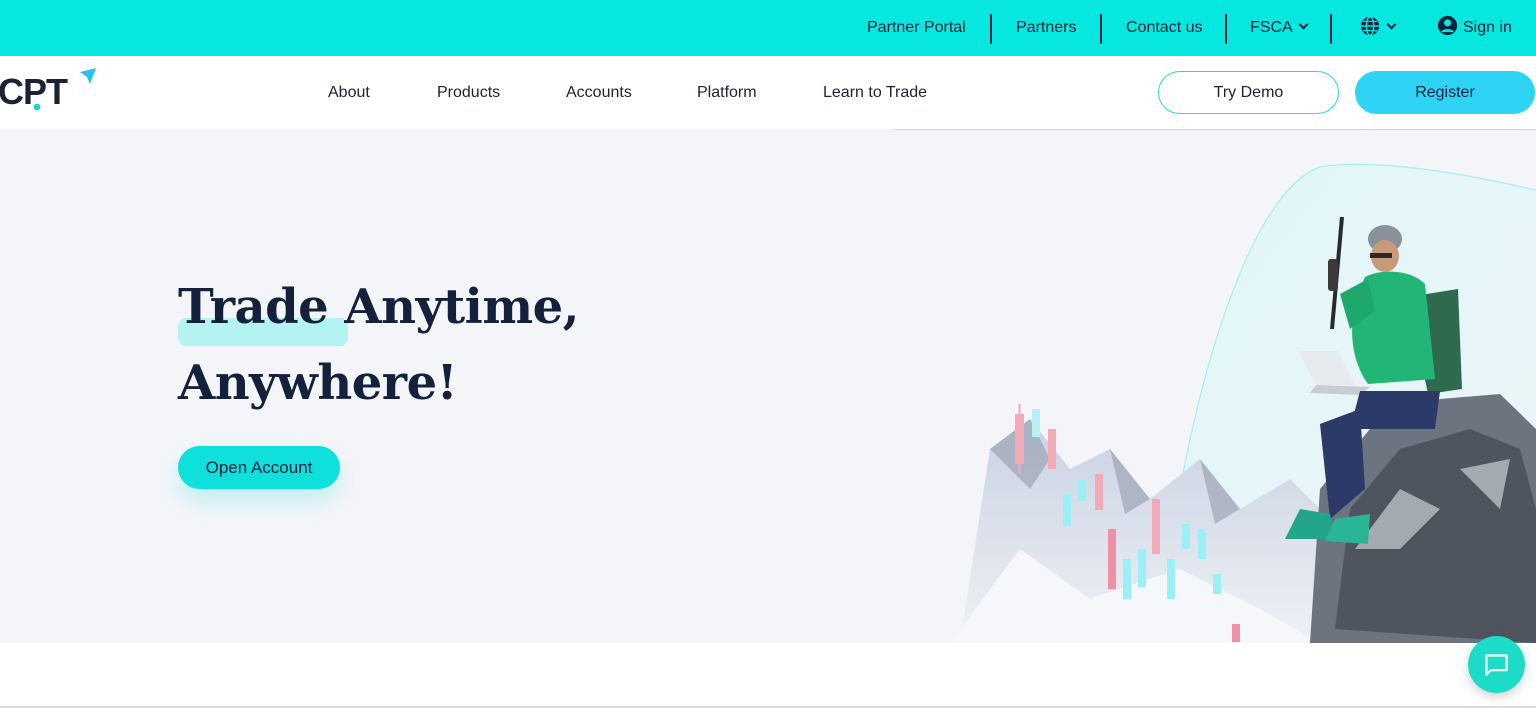 This screenshot has width=1536, height=708. Describe the element at coordinates (1487, 27) in the screenshot. I see `sign-in-label: Sign in` at that location.